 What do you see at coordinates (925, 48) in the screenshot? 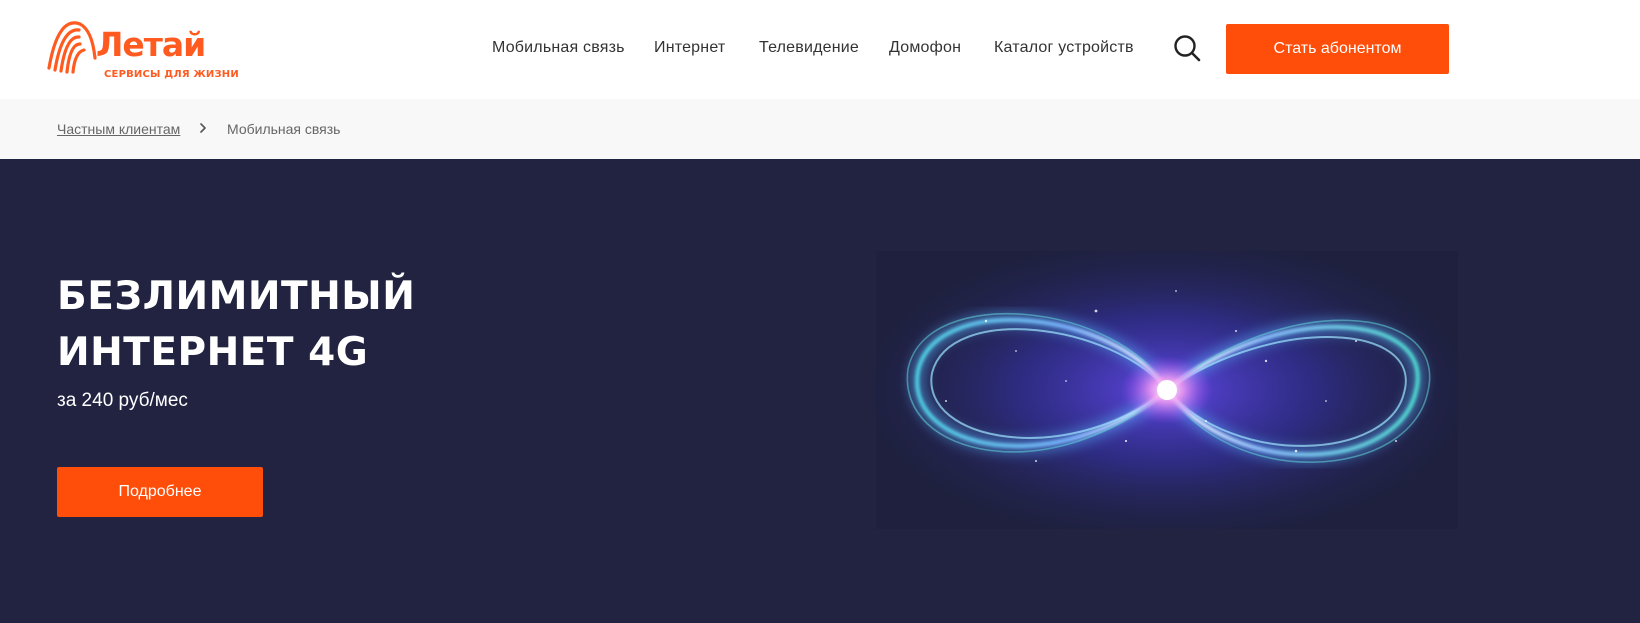
I see `nav-item-intercom: Домофон` at bounding box center [925, 48].